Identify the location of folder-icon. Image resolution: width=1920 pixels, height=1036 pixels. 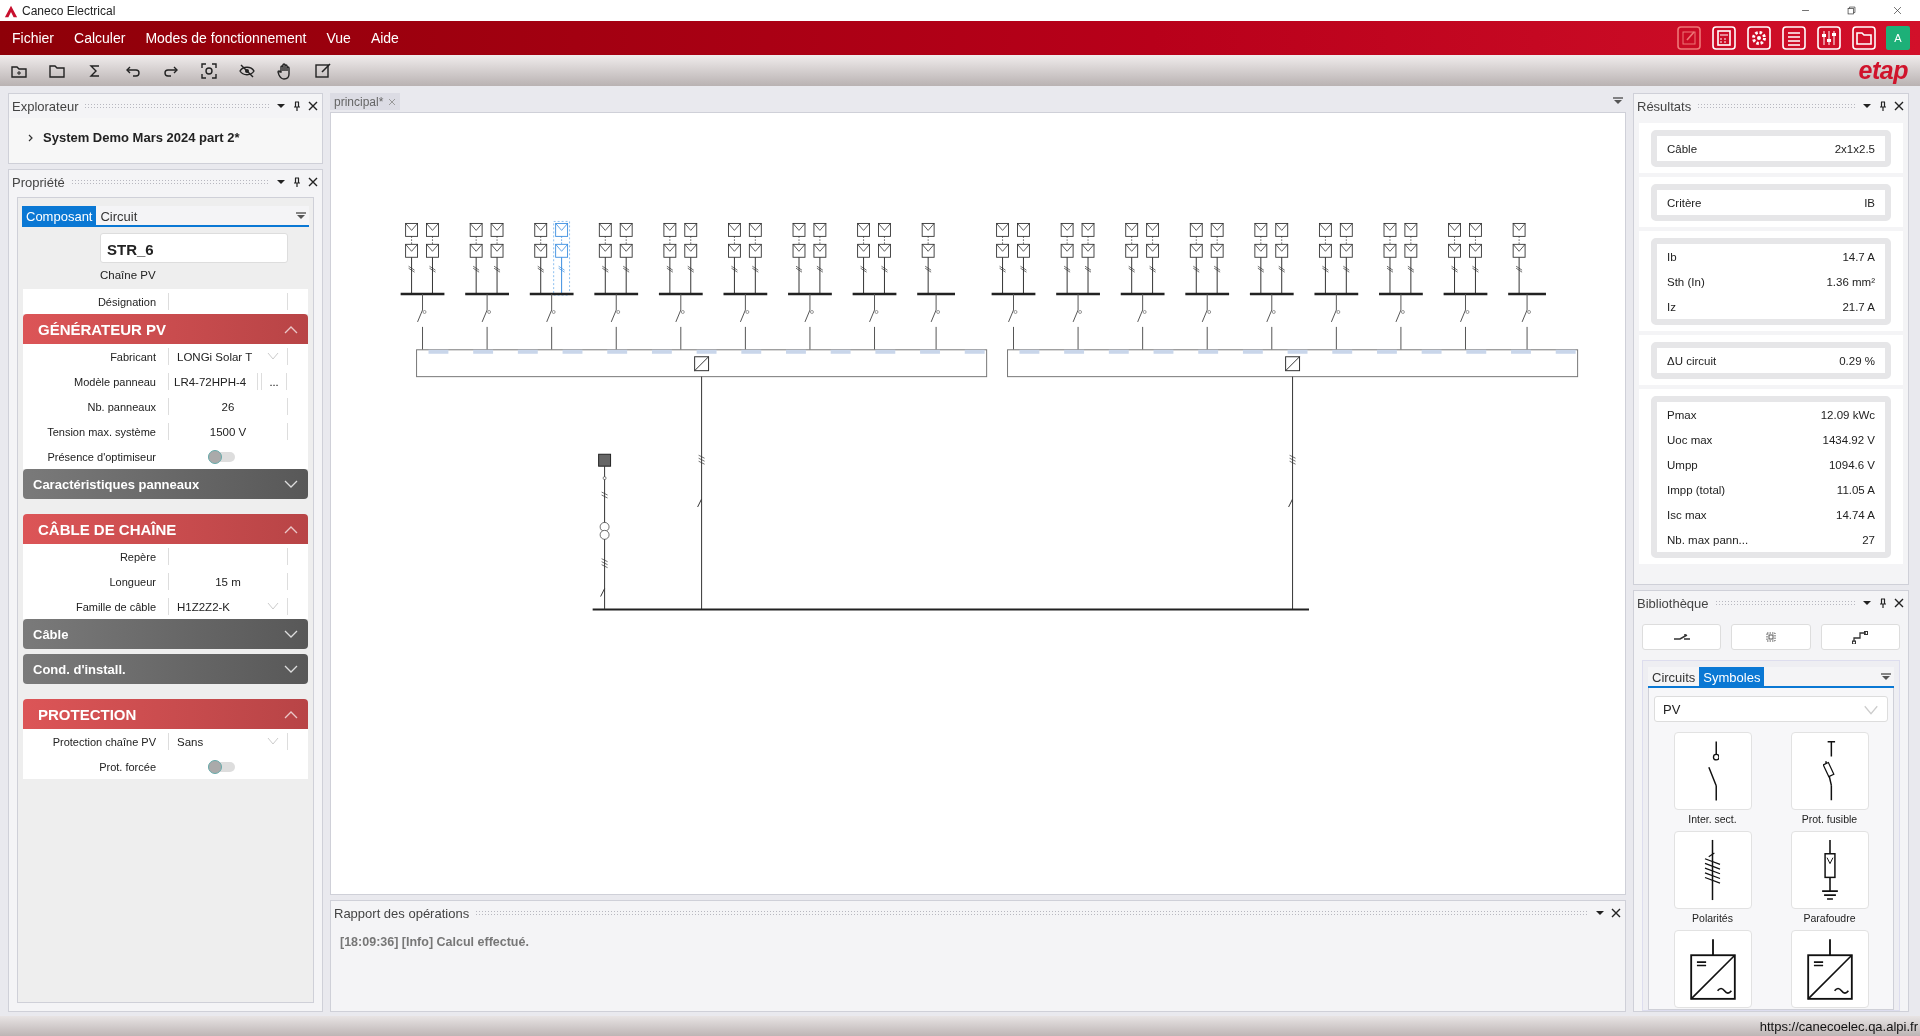
(1864, 38).